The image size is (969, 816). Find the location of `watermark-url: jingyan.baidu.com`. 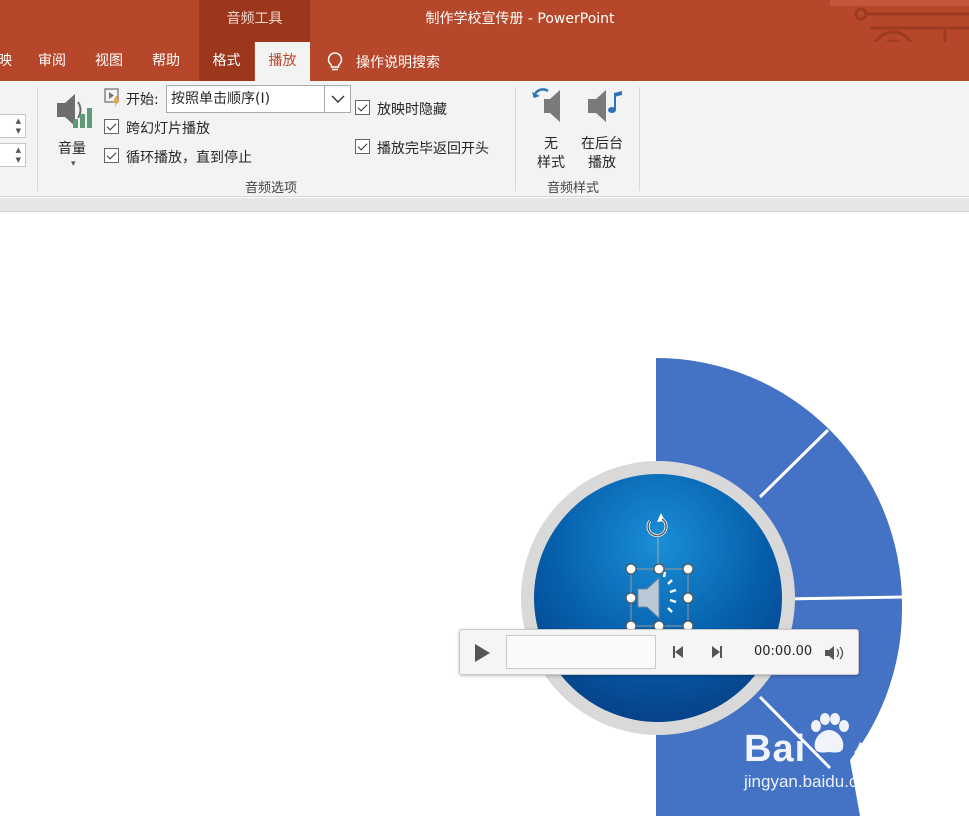

watermark-url: jingyan.baidu.com is located at coordinates (813, 781).